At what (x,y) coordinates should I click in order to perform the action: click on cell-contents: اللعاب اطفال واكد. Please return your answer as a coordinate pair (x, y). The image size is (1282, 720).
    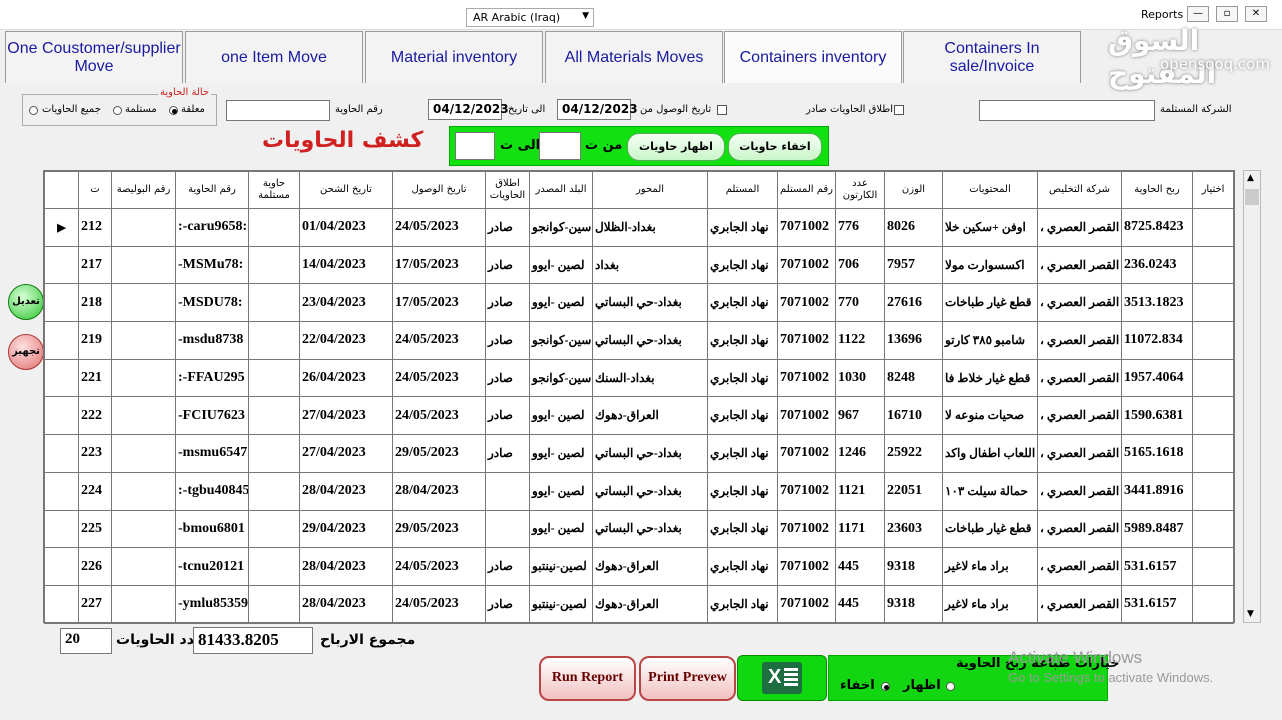
    Looking at the image, I should click on (990, 453).